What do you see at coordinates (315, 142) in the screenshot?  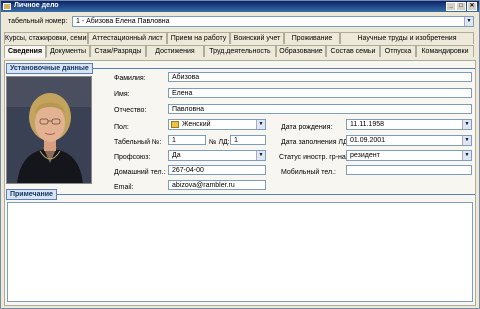 I see `fill-date-label: Дата заполнения ЛД:` at bounding box center [315, 142].